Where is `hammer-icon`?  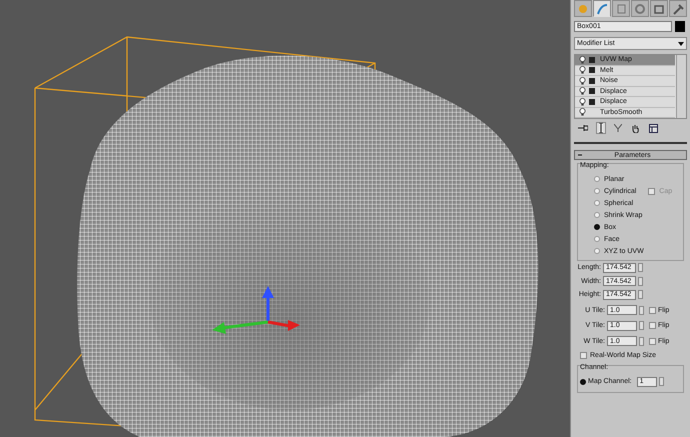
hammer-icon is located at coordinates (678, 9).